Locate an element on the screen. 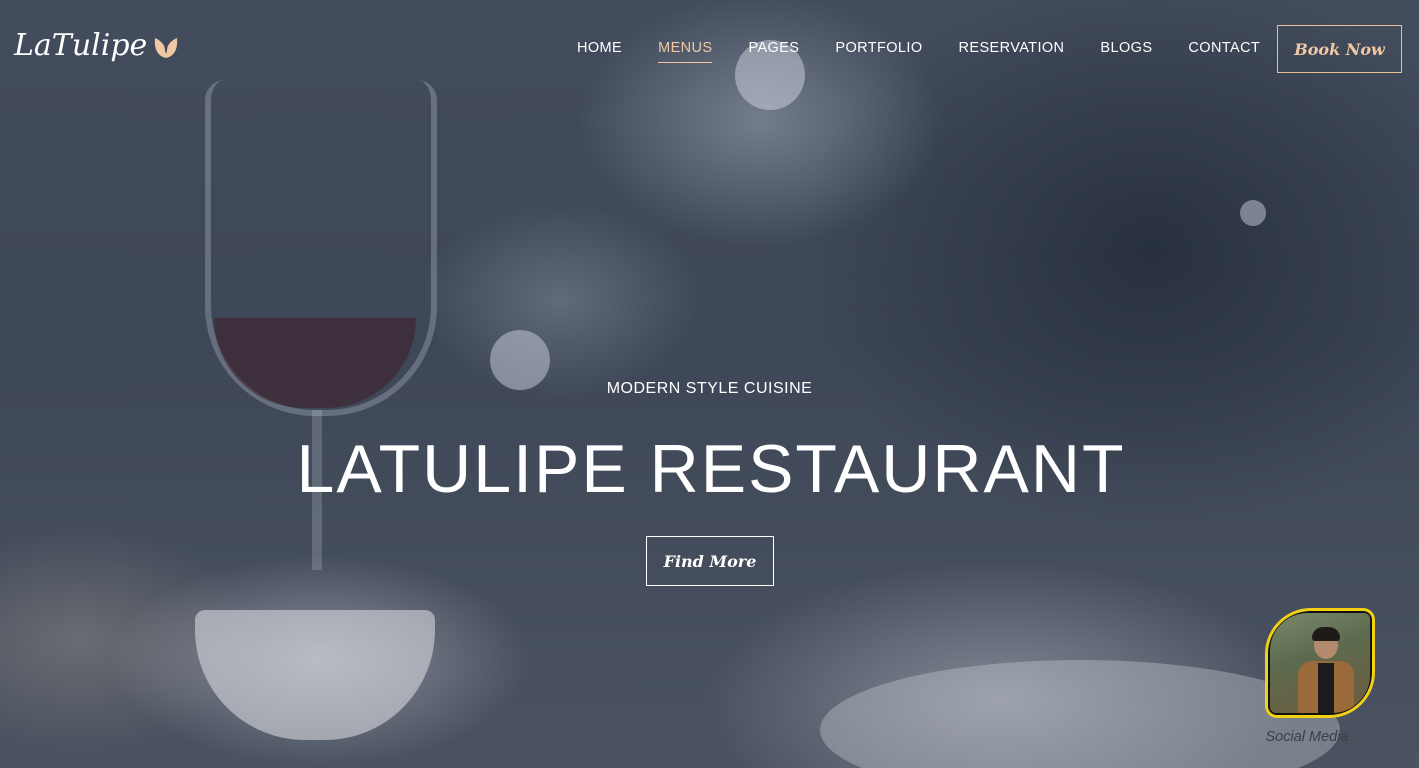  find-more-button: Find More is located at coordinates (710, 561).